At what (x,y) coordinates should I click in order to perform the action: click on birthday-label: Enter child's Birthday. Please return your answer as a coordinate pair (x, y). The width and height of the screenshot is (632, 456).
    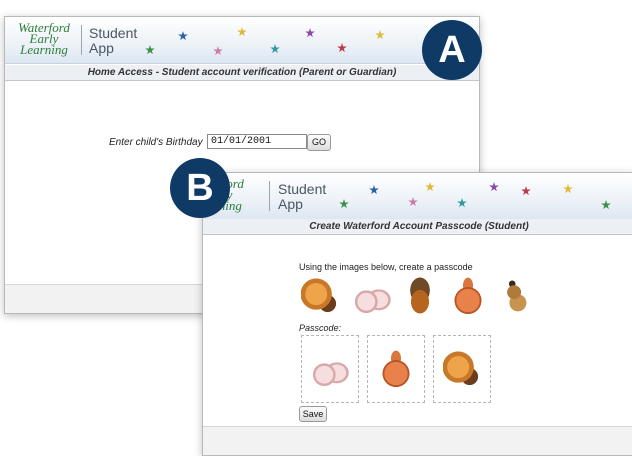
    Looking at the image, I should click on (156, 142).